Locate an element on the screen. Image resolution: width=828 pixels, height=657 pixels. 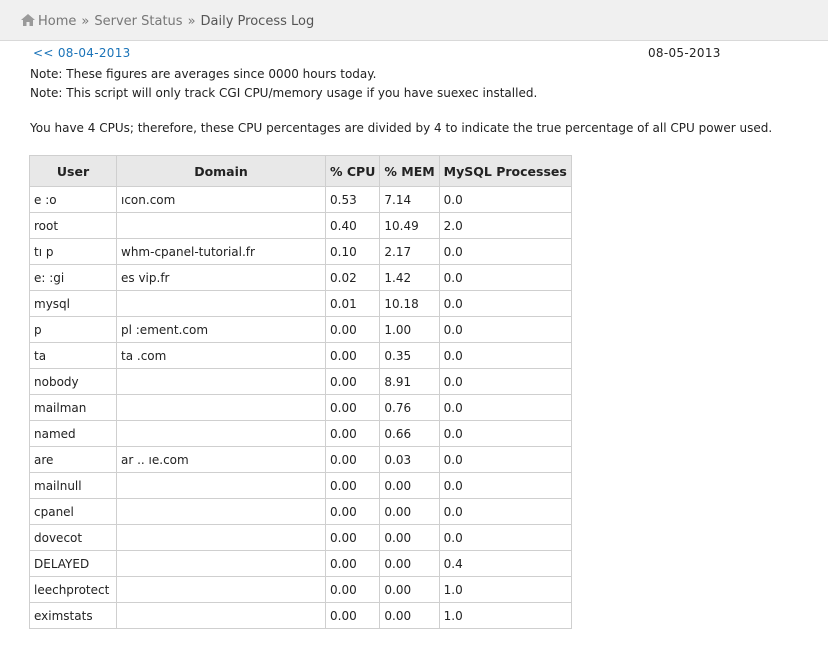
breadcrumb-home-link: Home is located at coordinates (57, 21).